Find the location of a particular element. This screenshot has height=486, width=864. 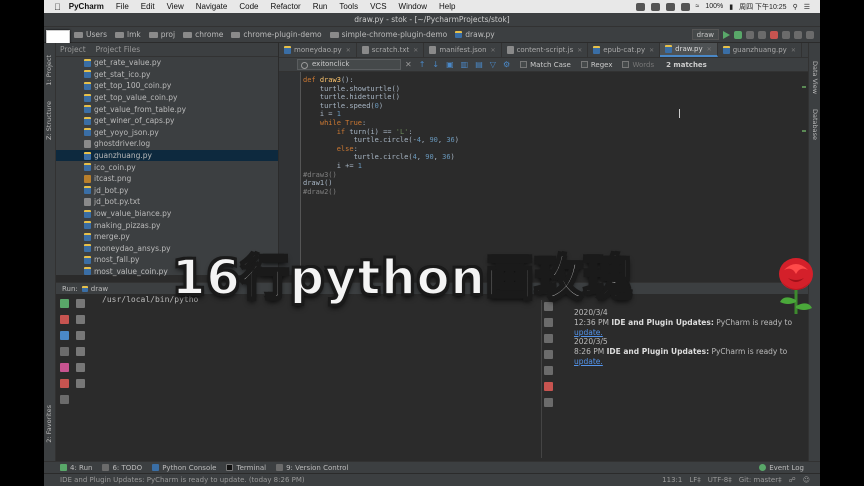

search-everywhere-icon is located at coordinates (810, 34).